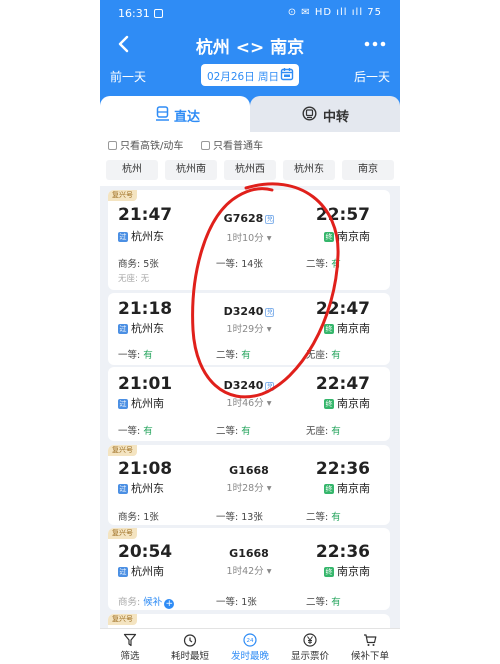 The width and height of the screenshot is (500, 664). I want to click on high-speed-only-checkbox: 只看高铁/动车, so click(145, 144).